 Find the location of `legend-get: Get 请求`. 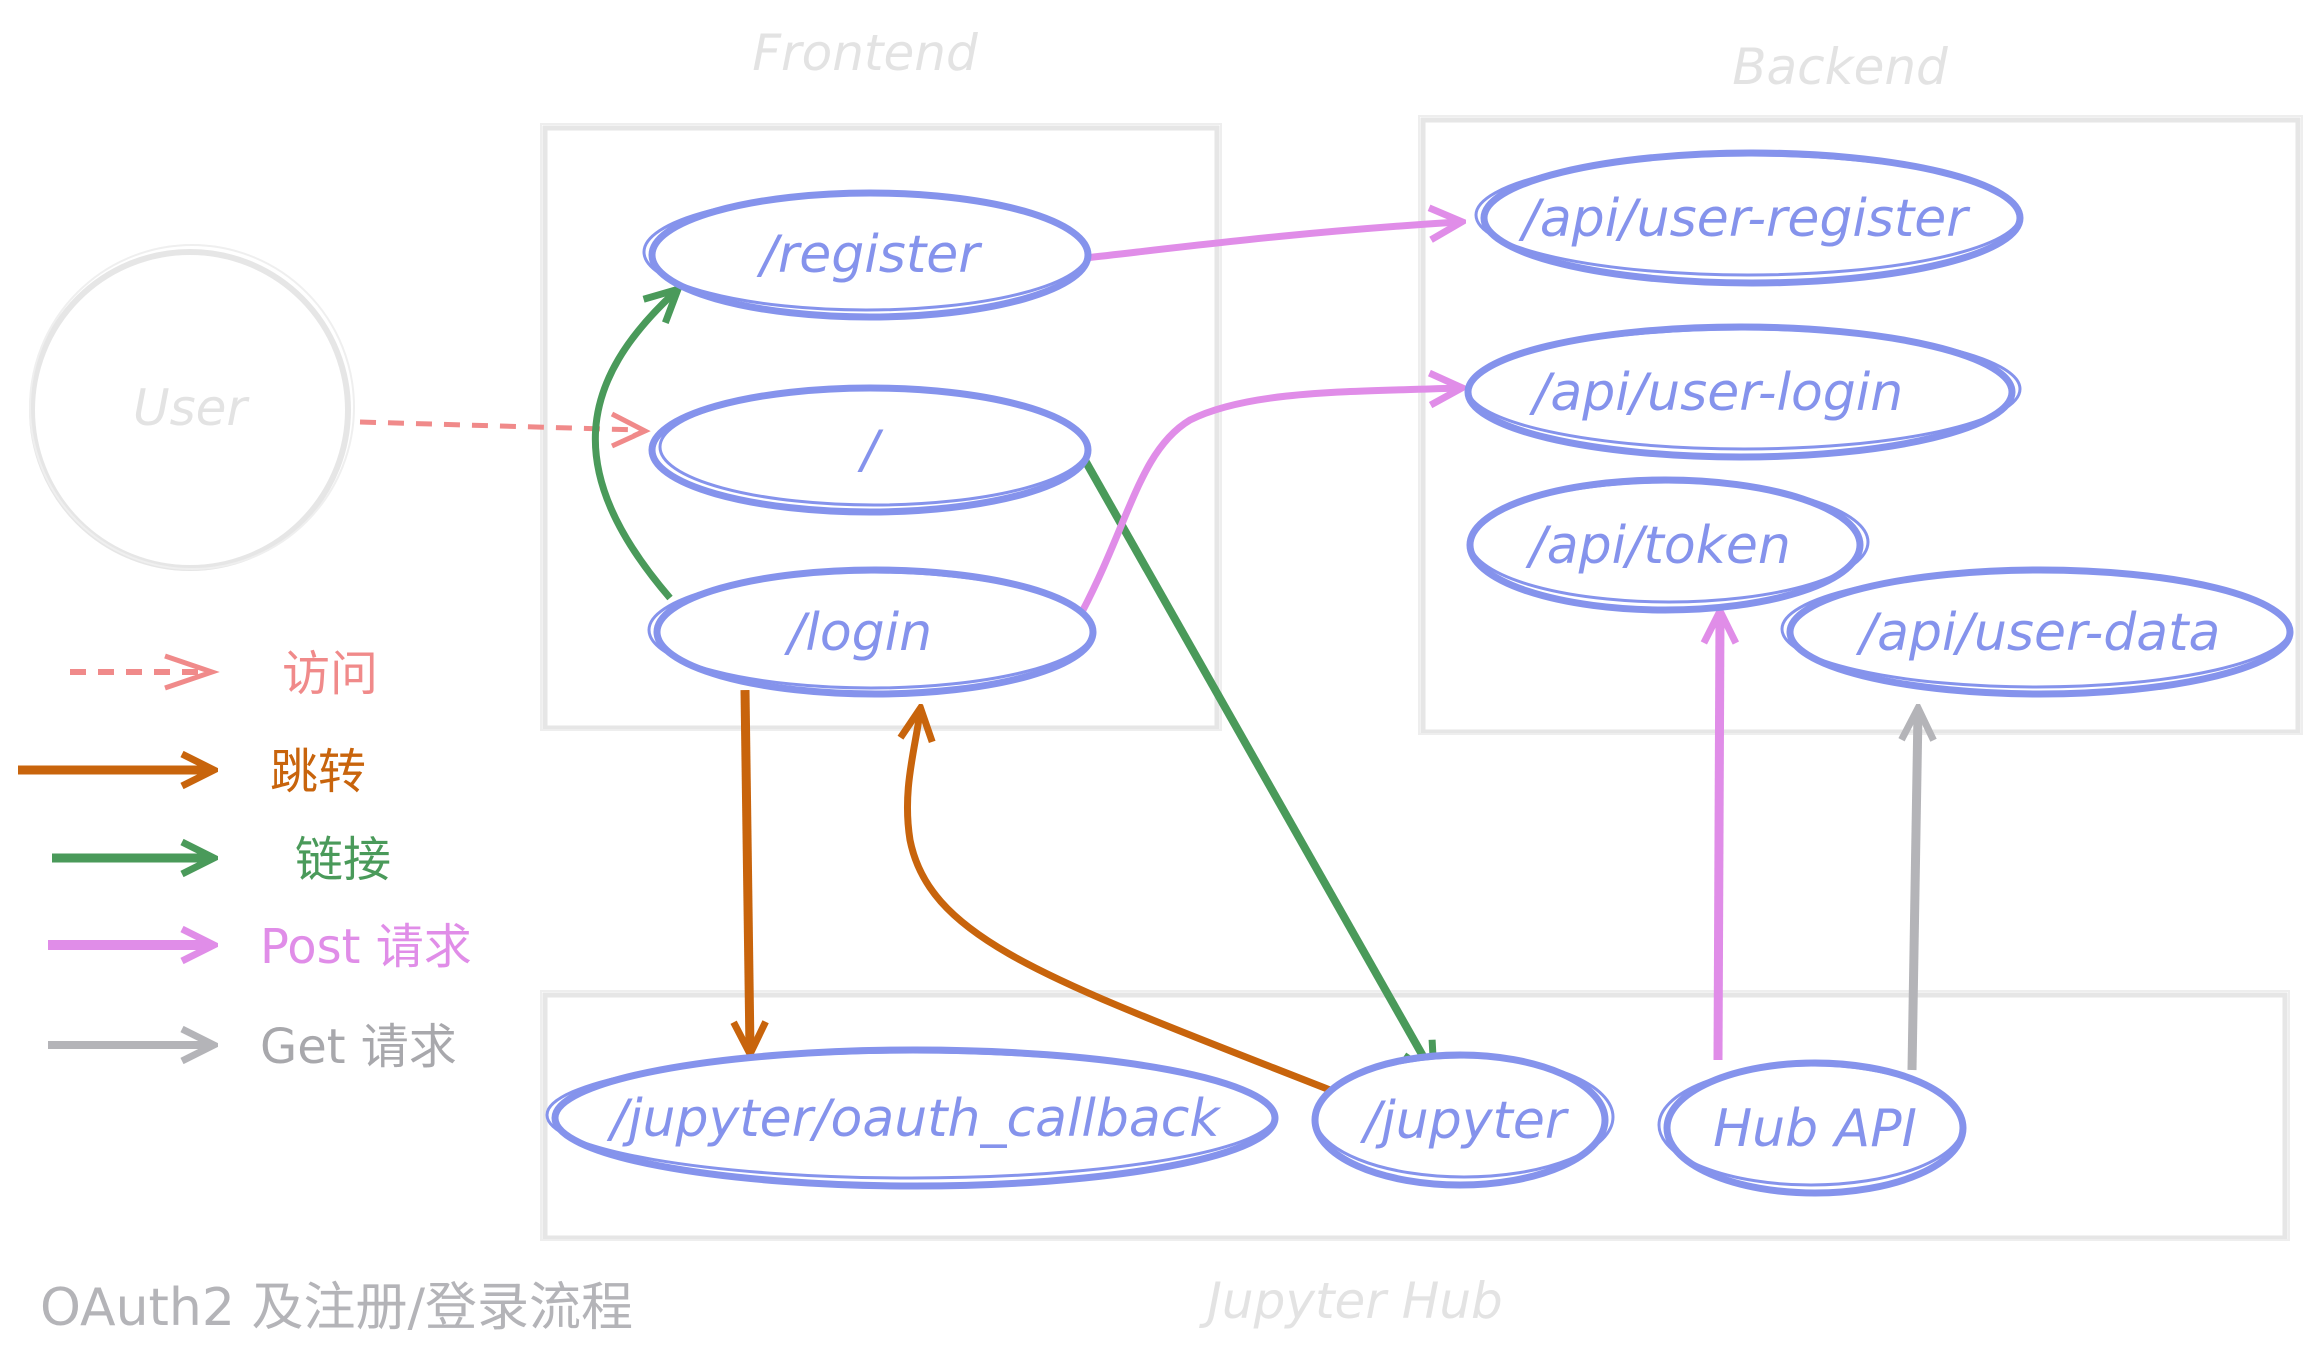

legend-get: Get 请求 is located at coordinates (252, 1047).